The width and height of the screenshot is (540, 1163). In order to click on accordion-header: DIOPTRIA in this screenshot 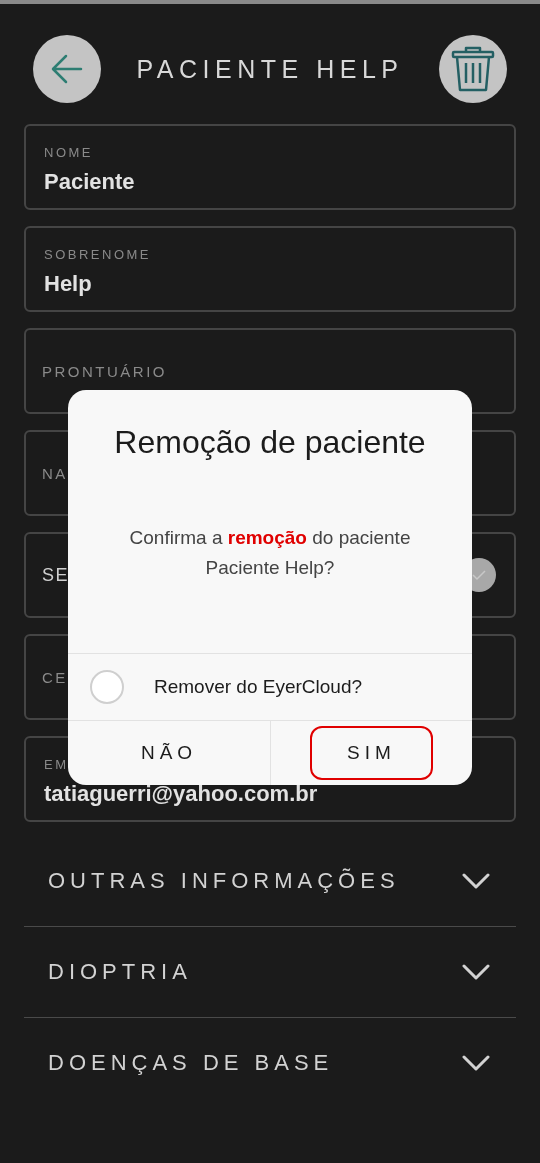, I will do `click(270, 972)`.